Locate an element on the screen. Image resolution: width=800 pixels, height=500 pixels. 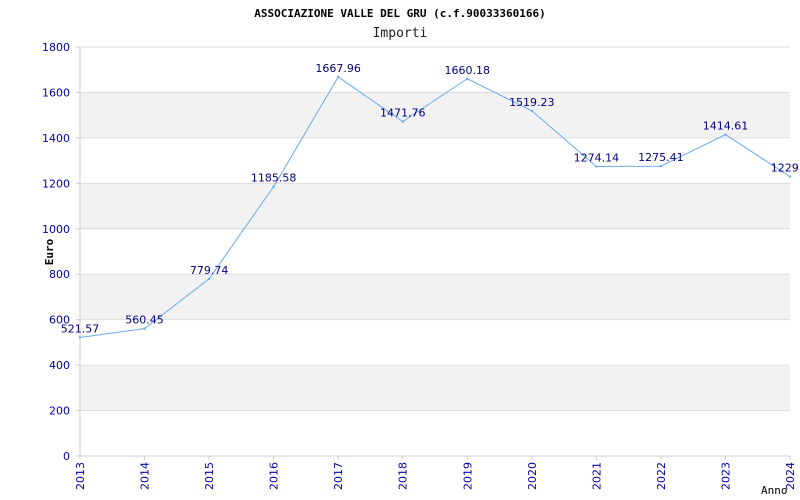
data-label: 1519.23 is located at coordinates (532, 102).